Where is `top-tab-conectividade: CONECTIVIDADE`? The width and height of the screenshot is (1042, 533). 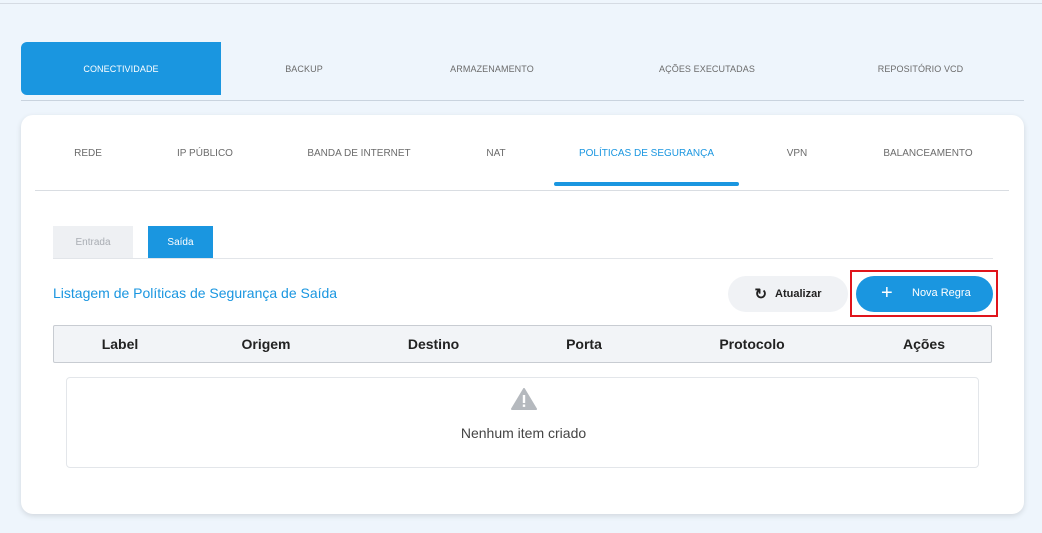
top-tab-conectividade: CONECTIVIDADE is located at coordinates (121, 68).